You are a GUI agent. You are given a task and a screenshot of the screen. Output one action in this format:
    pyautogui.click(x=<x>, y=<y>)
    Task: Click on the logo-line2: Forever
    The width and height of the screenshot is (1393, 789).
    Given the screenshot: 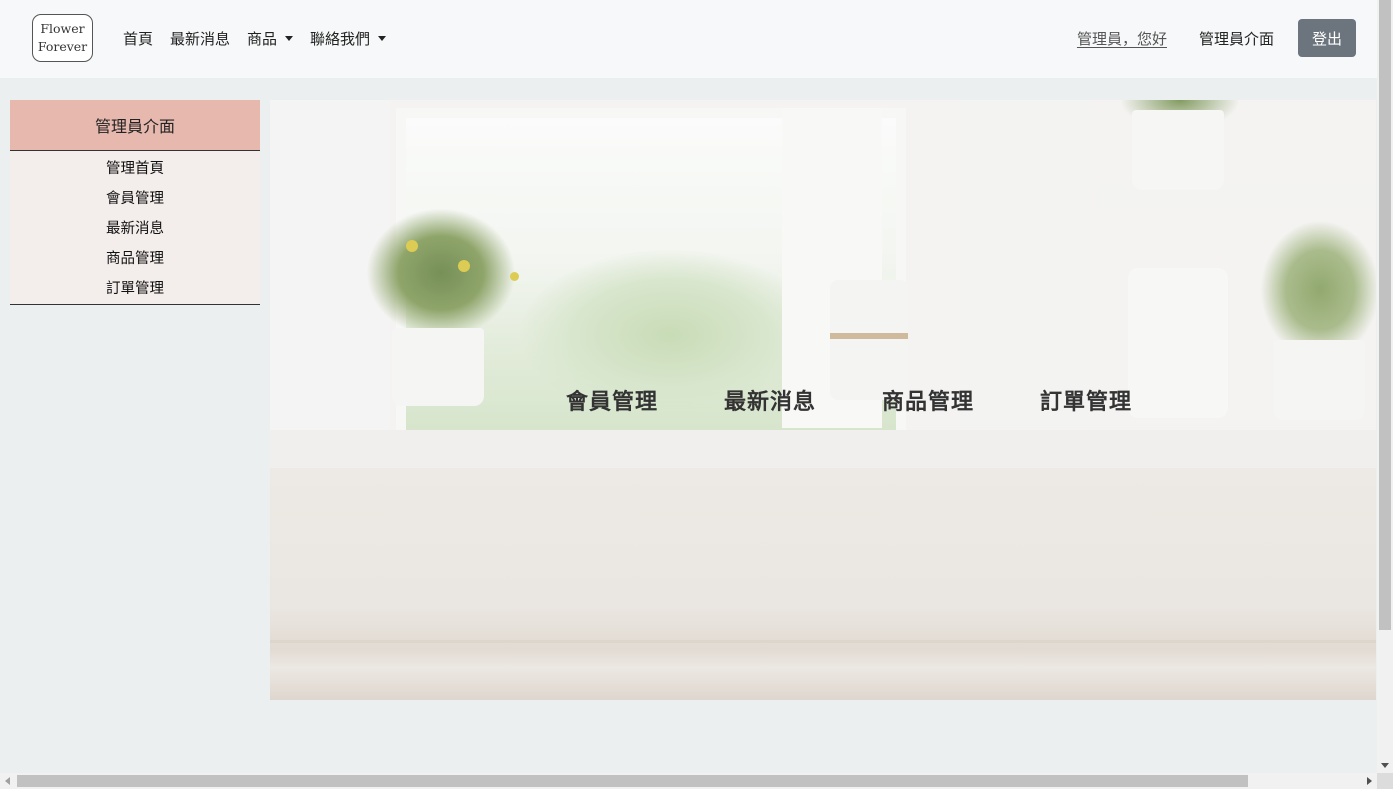 What is the action you would take?
    pyautogui.click(x=62, y=46)
    